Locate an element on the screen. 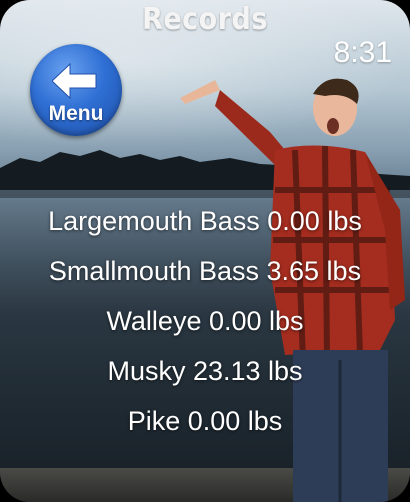 This screenshot has height=502, width=410. record-pike: Pike 0.00 lbs is located at coordinates (205, 421).